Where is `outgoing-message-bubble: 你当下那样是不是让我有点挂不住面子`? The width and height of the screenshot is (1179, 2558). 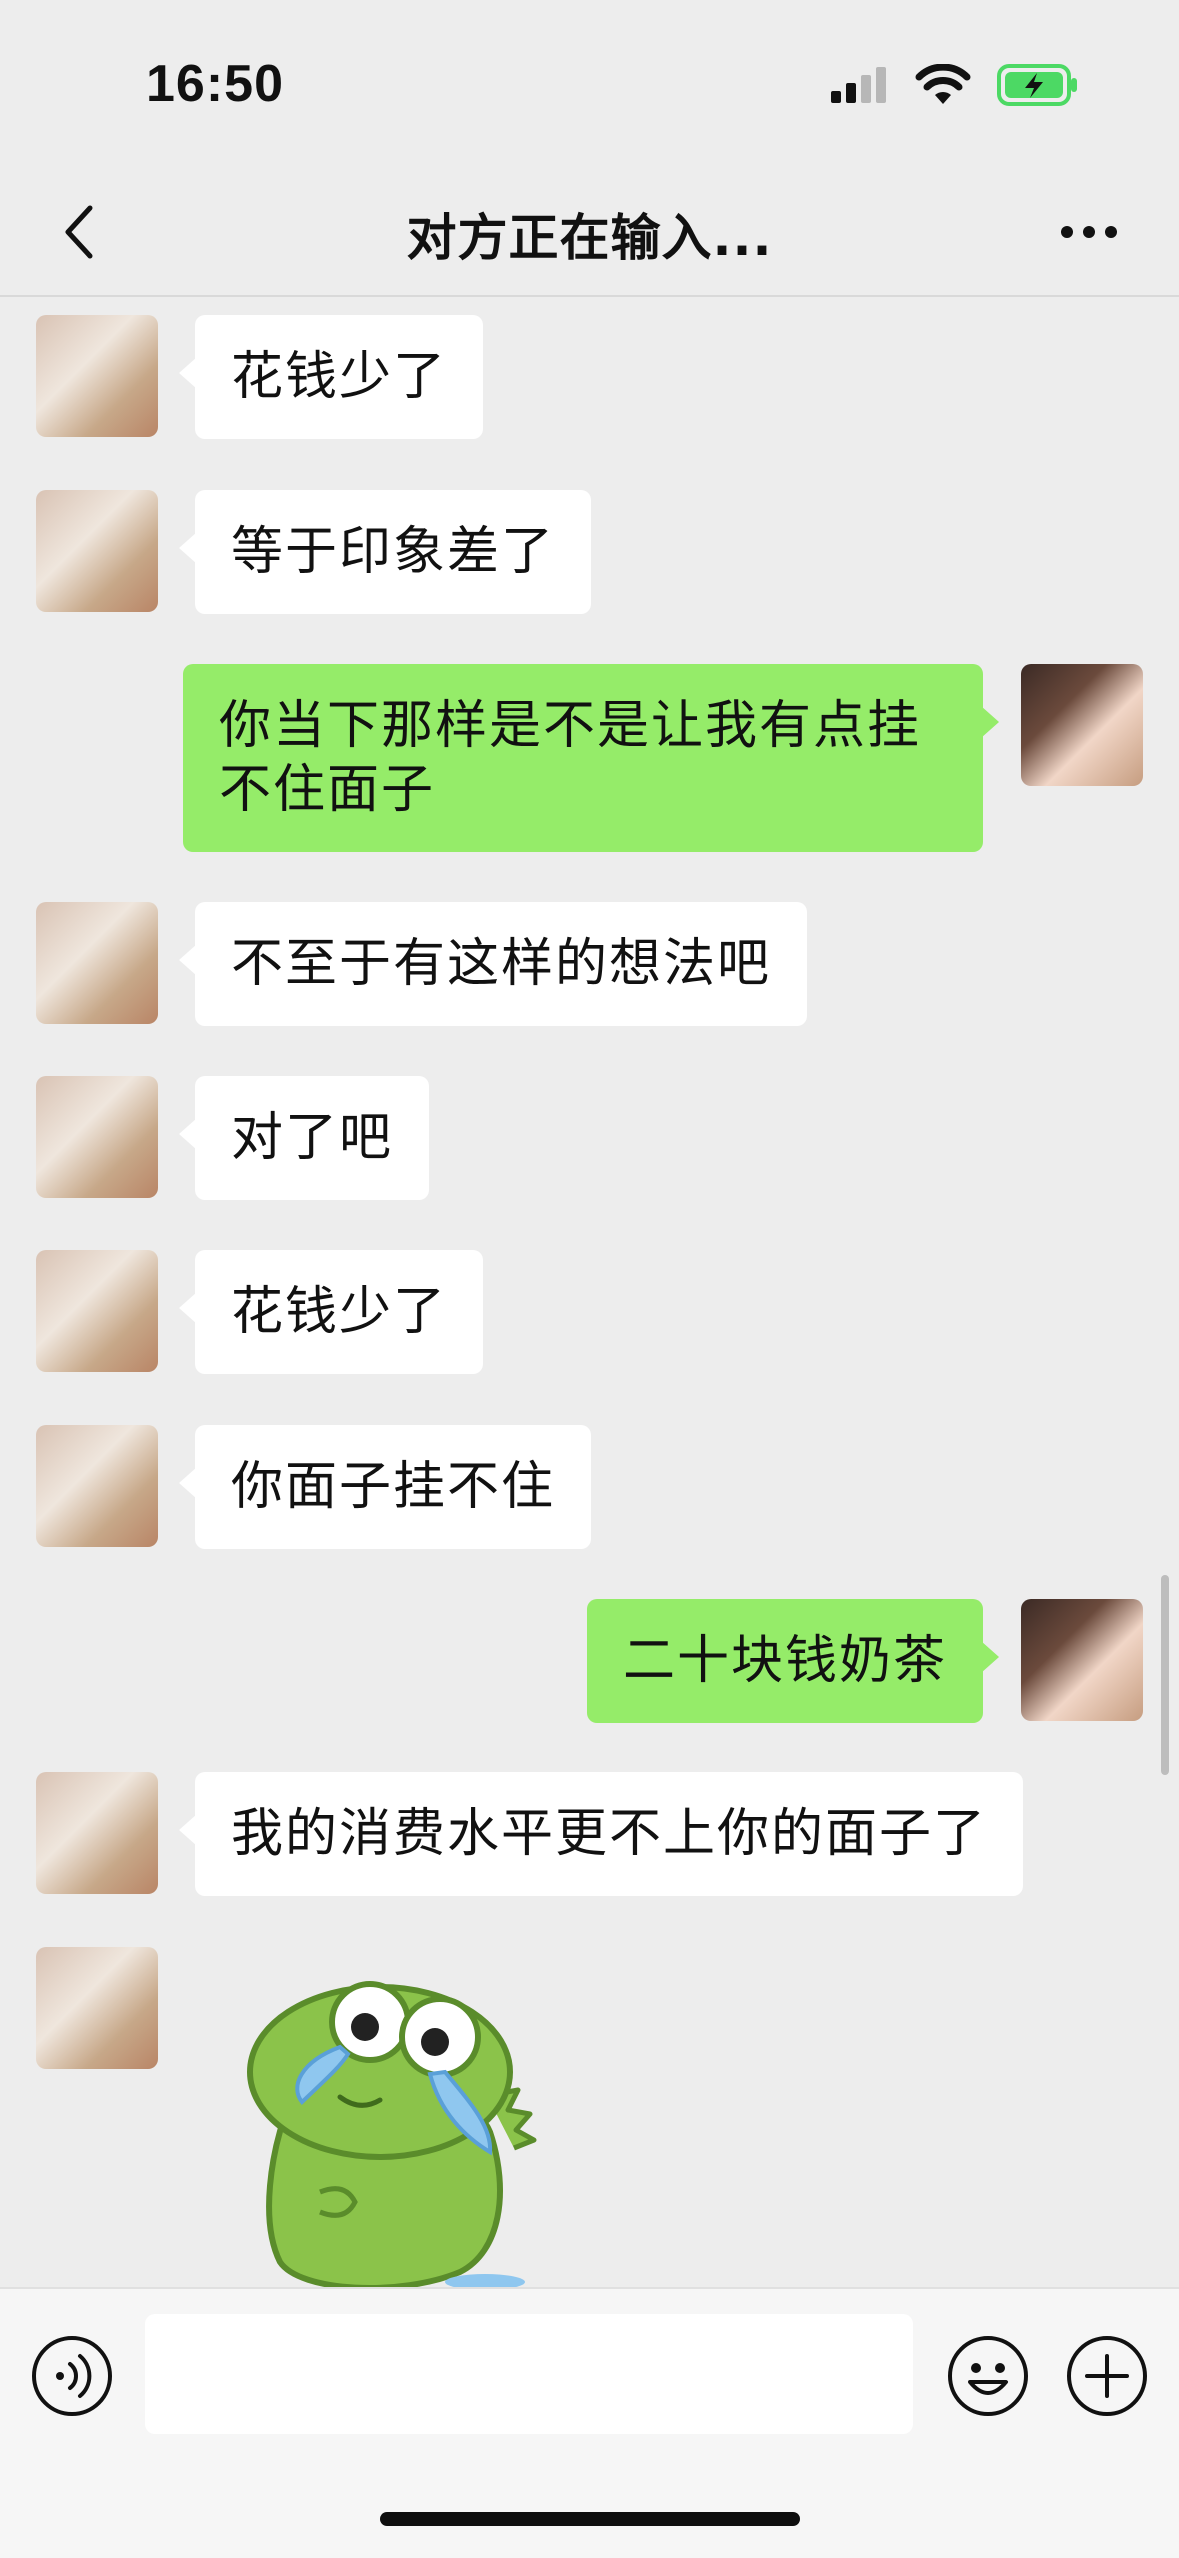
outgoing-message-bubble: 你当下那样是不是让我有点挂不住面子 is located at coordinates (591, 758).